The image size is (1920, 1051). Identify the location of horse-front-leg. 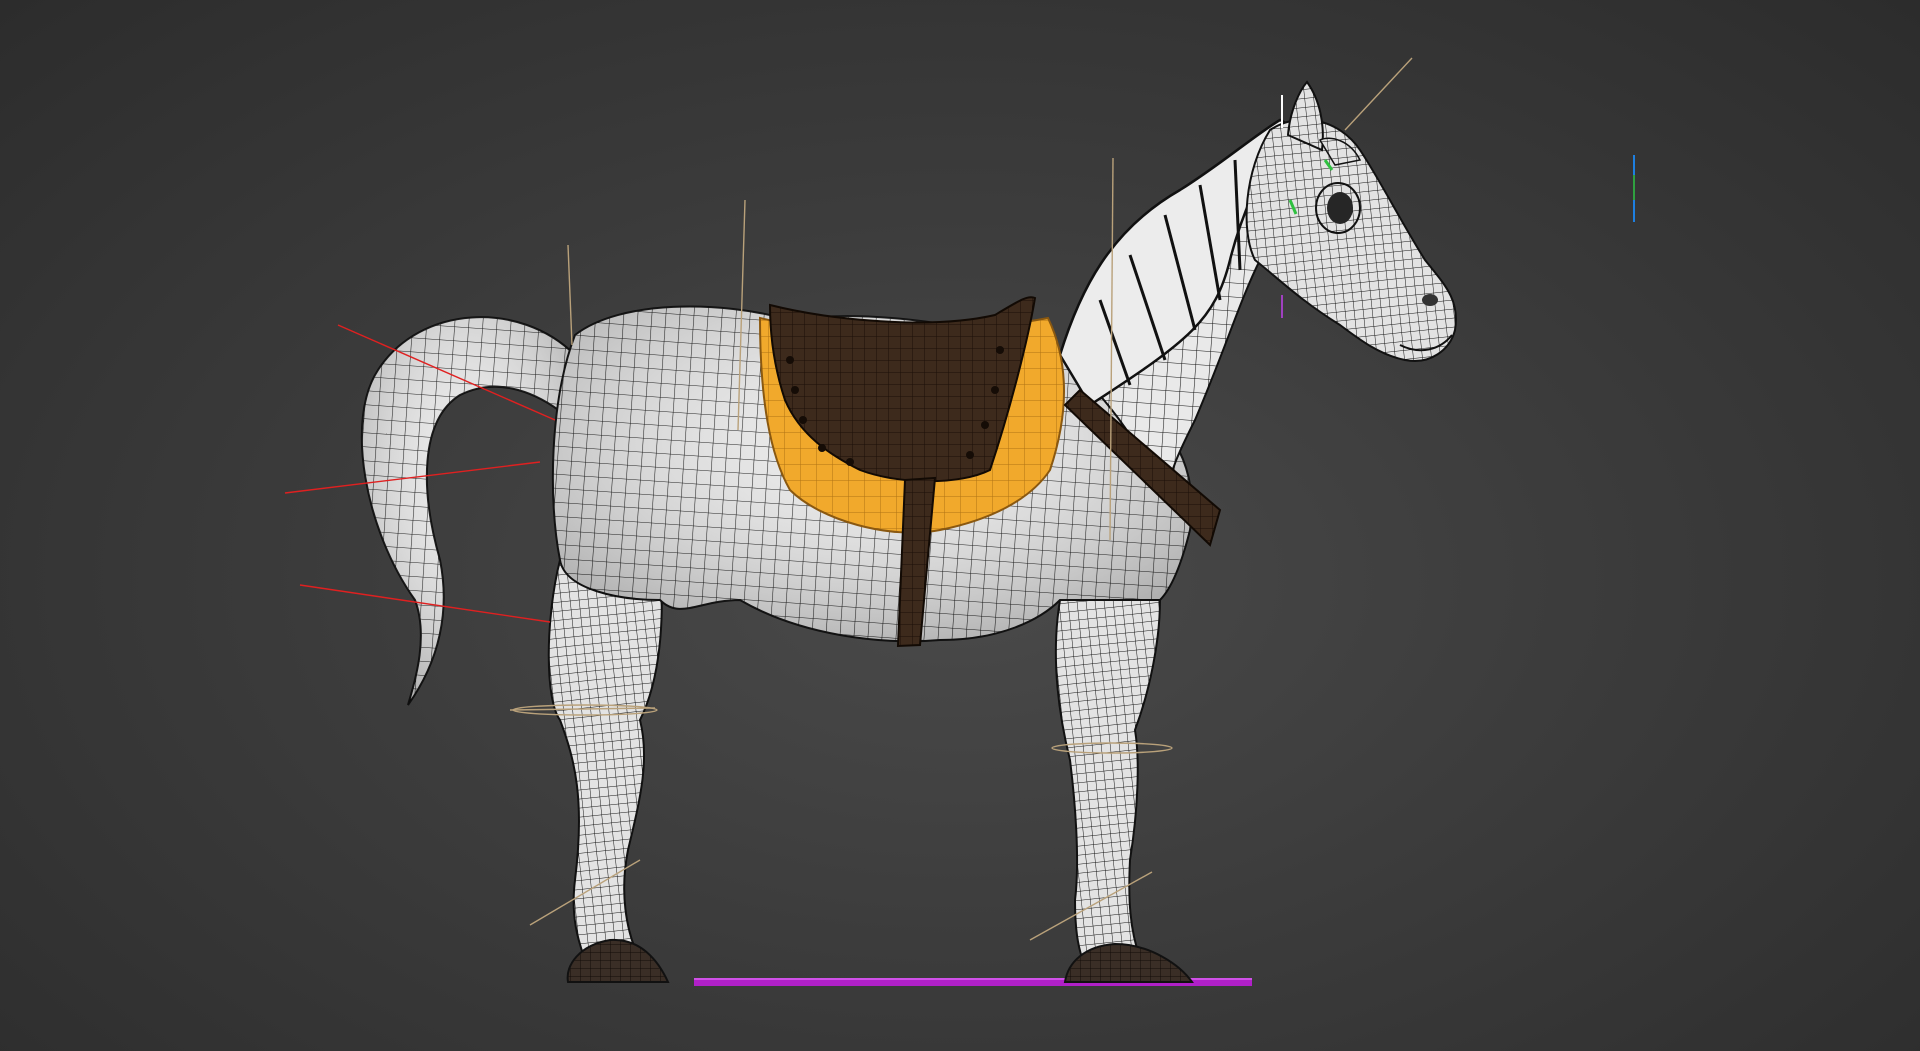
(1108, 779).